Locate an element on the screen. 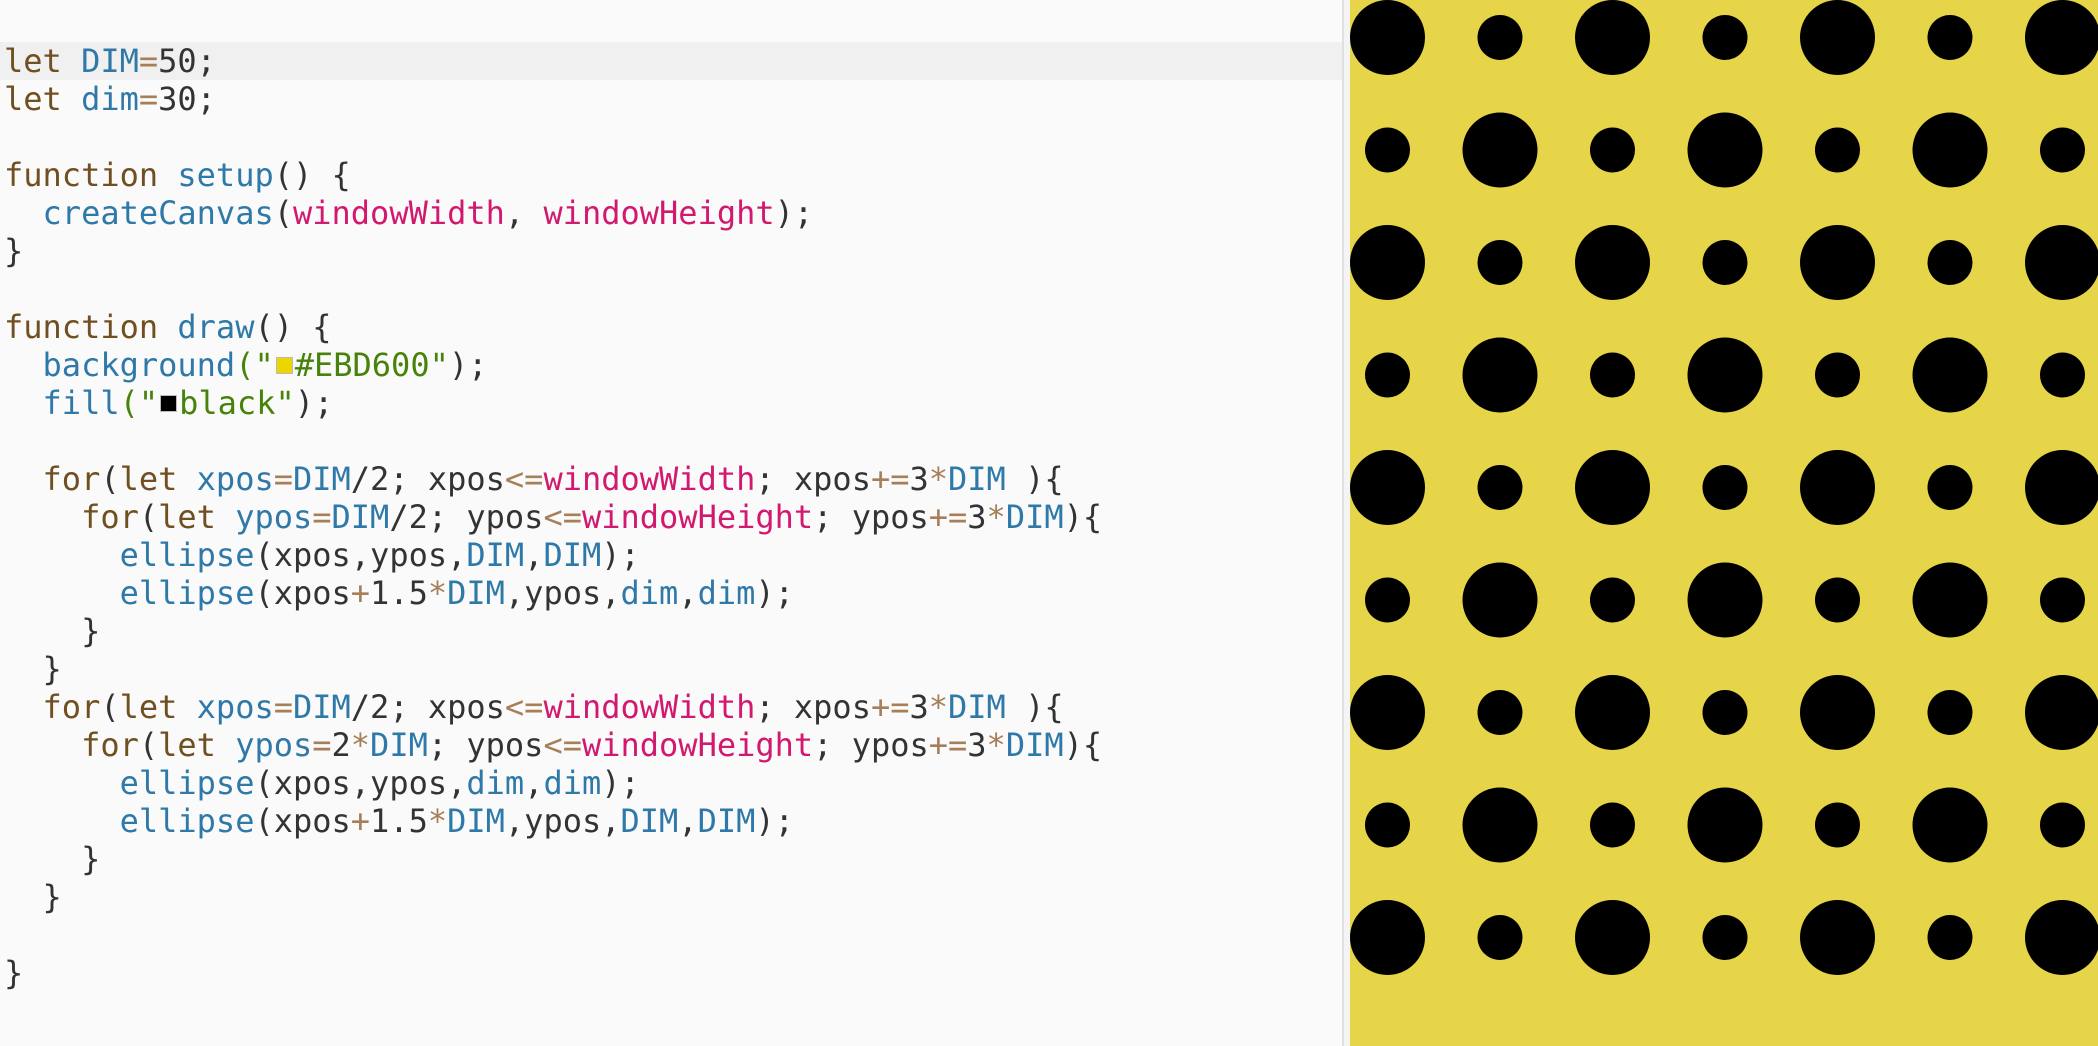  code-line: fill(" black"); is located at coordinates (671, 403).